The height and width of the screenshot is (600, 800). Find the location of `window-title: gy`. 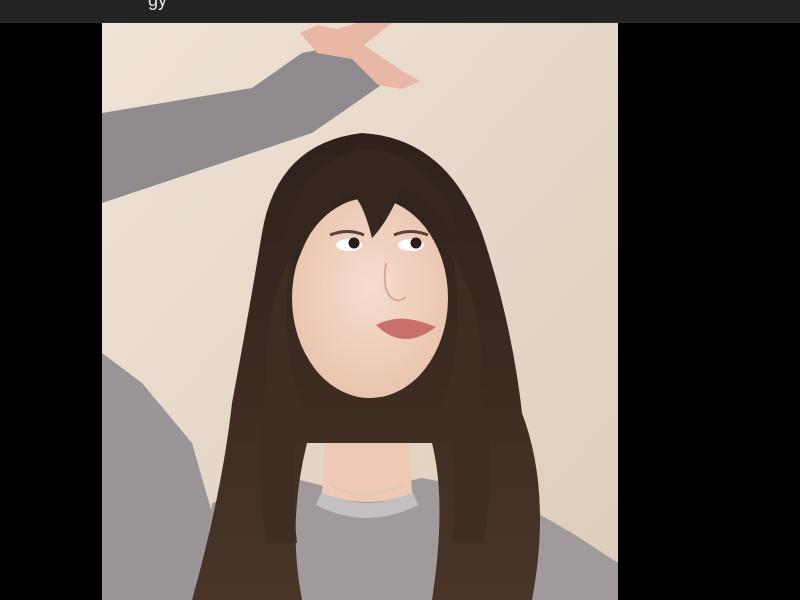

window-title: gy is located at coordinates (158, 5).